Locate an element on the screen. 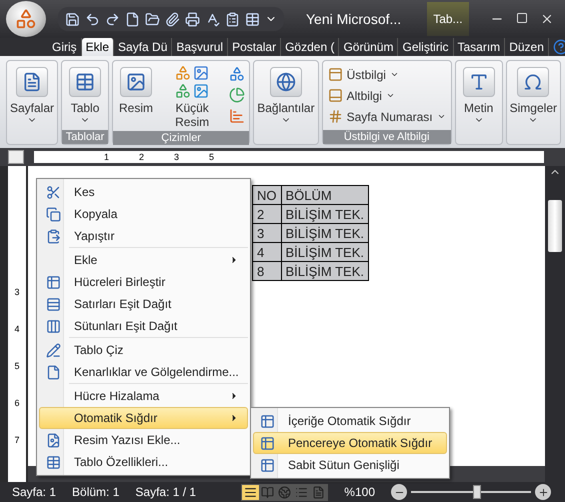 Image resolution: width=565 pixels, height=502 pixels. ribbon-button: Sayfalar is located at coordinates (32, 94).